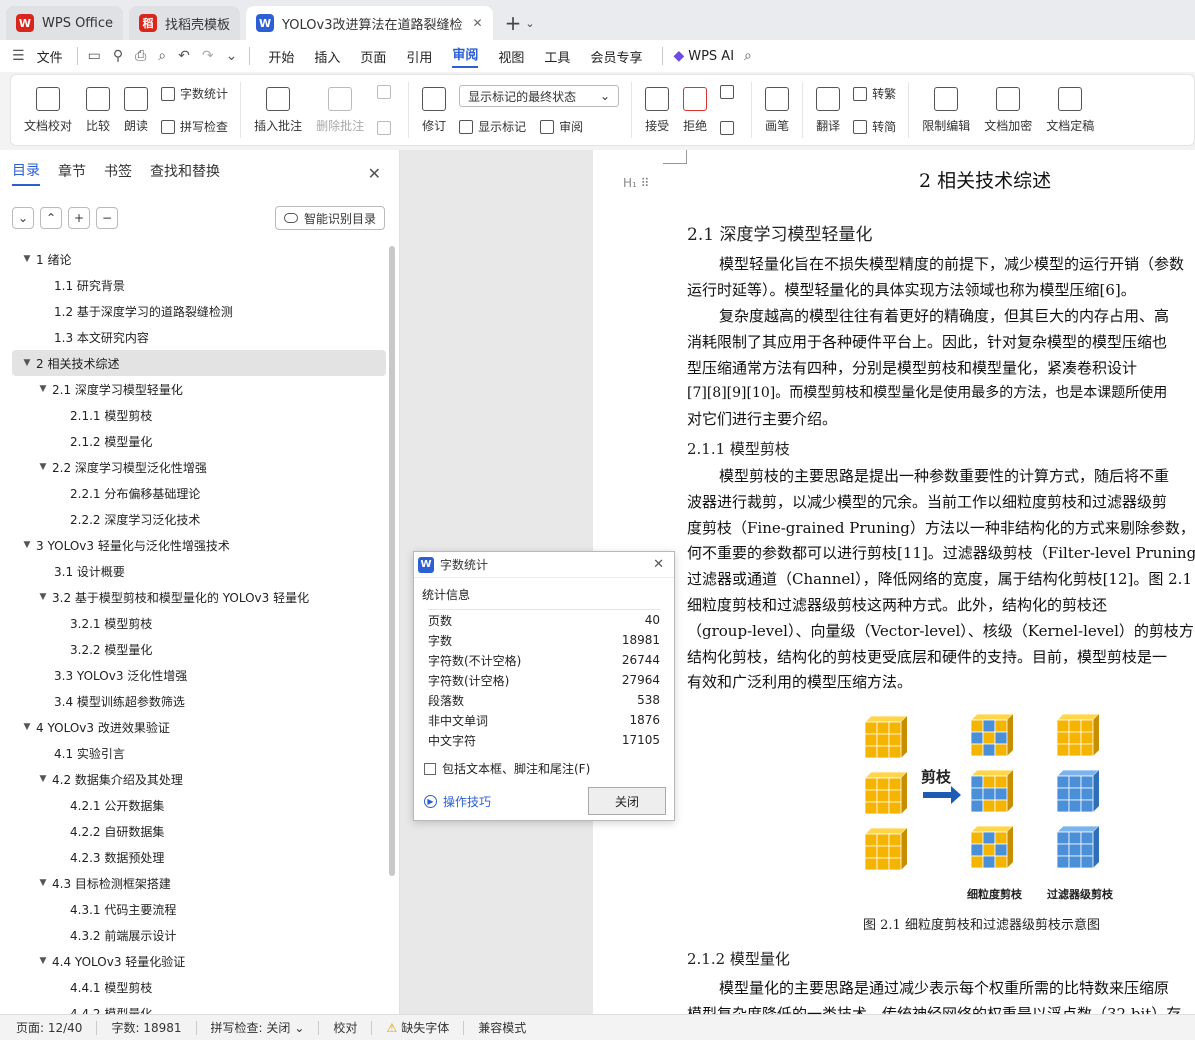  What do you see at coordinates (79, 218) in the screenshot?
I see `add-icon: +` at bounding box center [79, 218].